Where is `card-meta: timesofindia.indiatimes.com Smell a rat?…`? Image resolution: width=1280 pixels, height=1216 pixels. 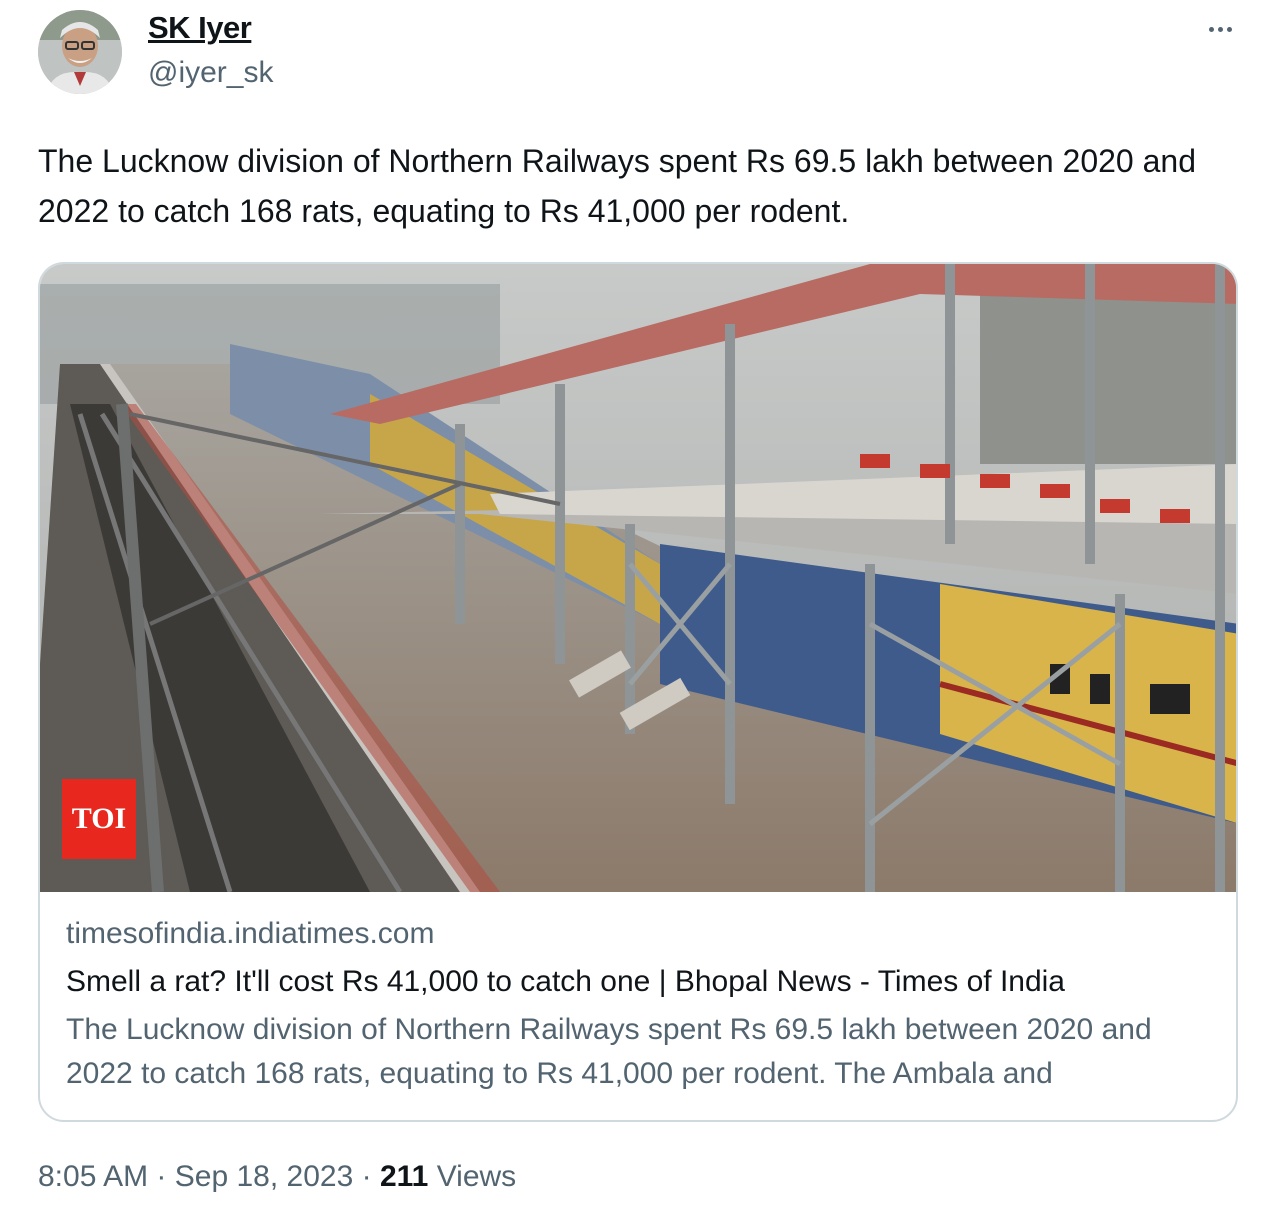 card-meta: timesofindia.indiatimes.com Smell a rat?… is located at coordinates (641, 1005).